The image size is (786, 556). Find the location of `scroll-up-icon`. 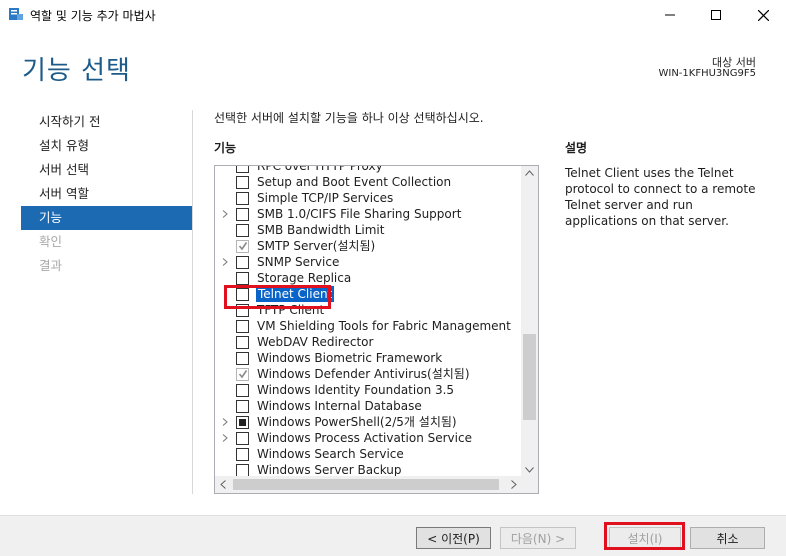

scroll-up-icon is located at coordinates (529, 173).